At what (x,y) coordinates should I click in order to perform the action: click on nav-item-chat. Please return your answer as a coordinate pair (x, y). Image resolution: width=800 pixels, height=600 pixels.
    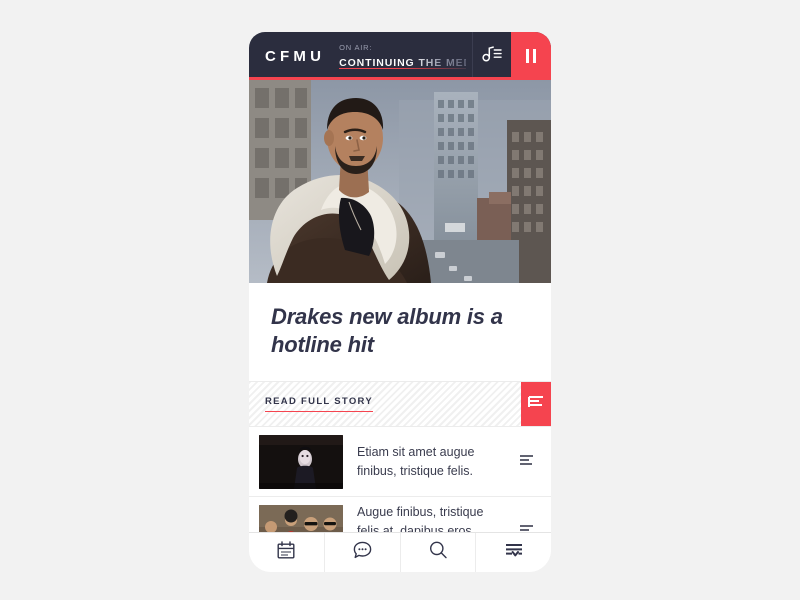
    Looking at the image, I should click on (363, 552).